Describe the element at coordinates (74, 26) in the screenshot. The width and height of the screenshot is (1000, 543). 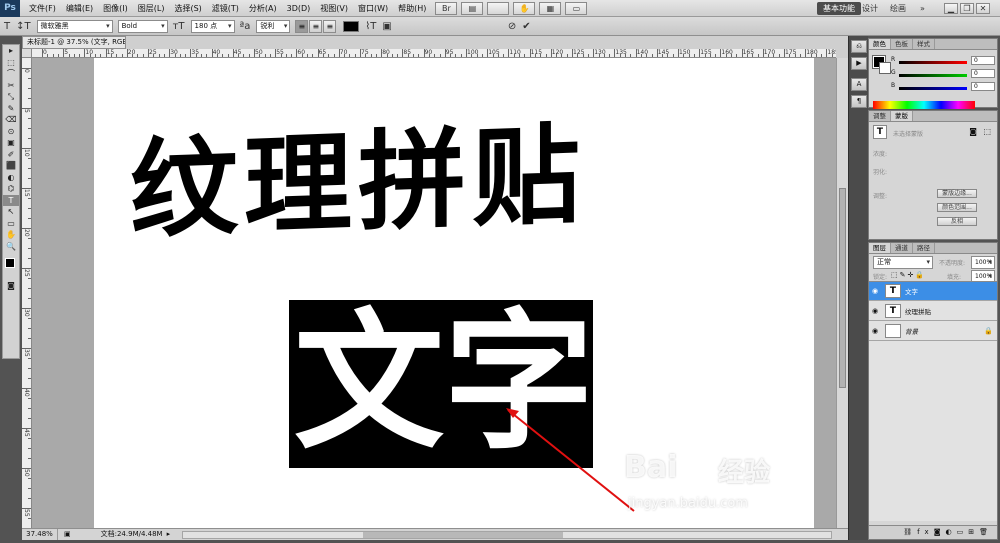
I see `font-family-select: 微软雅黑` at that location.